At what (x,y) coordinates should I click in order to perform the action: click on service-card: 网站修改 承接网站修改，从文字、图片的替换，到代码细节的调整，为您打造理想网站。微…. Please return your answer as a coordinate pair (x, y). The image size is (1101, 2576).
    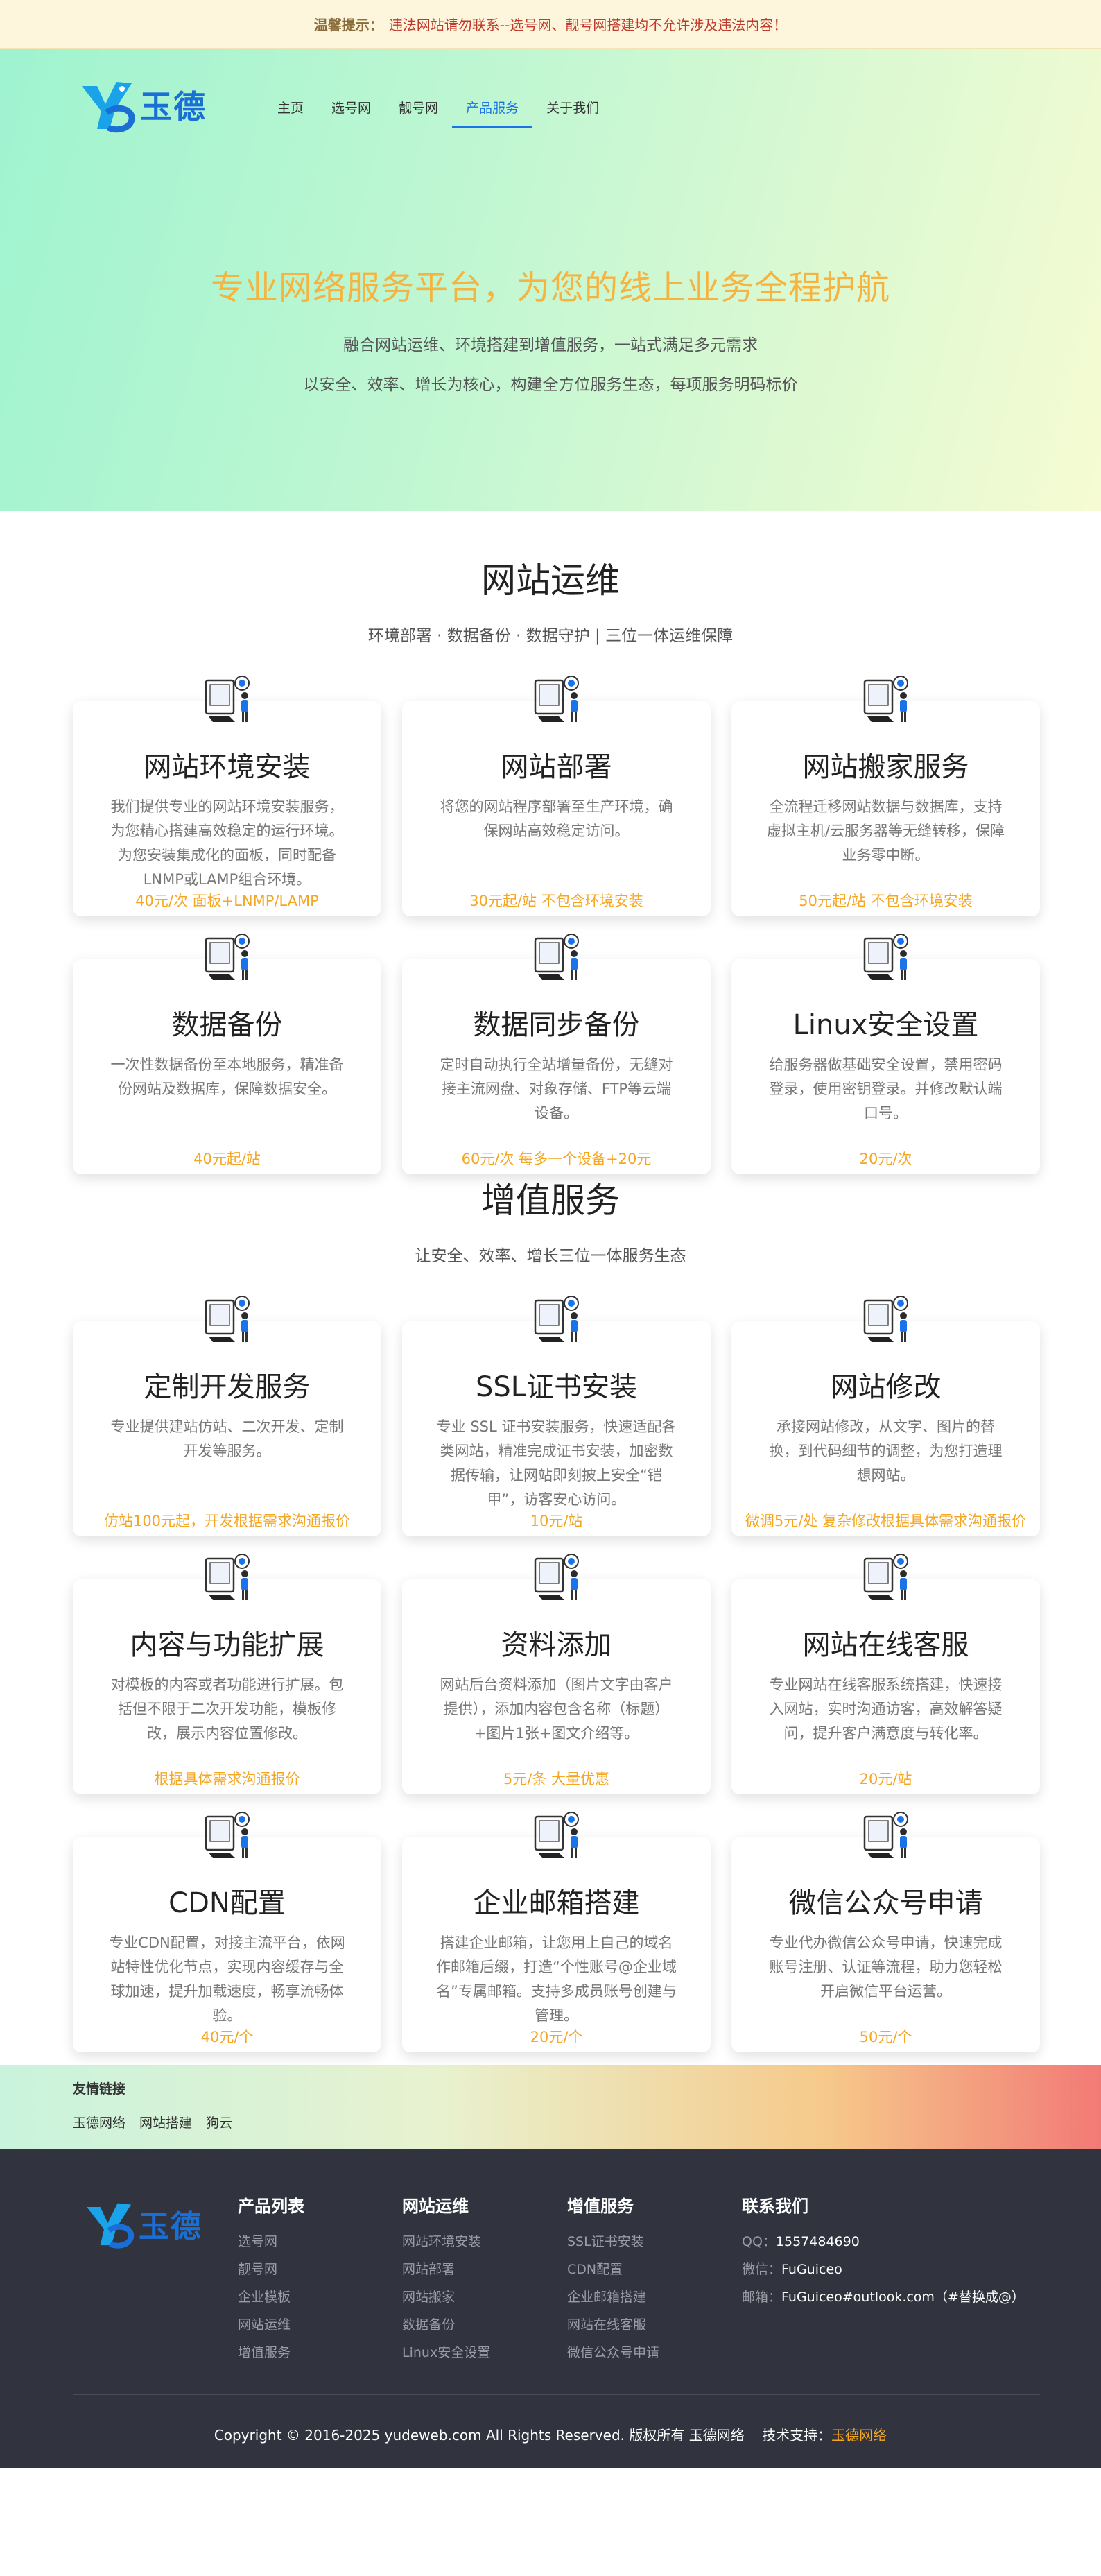
    Looking at the image, I should click on (885, 1416).